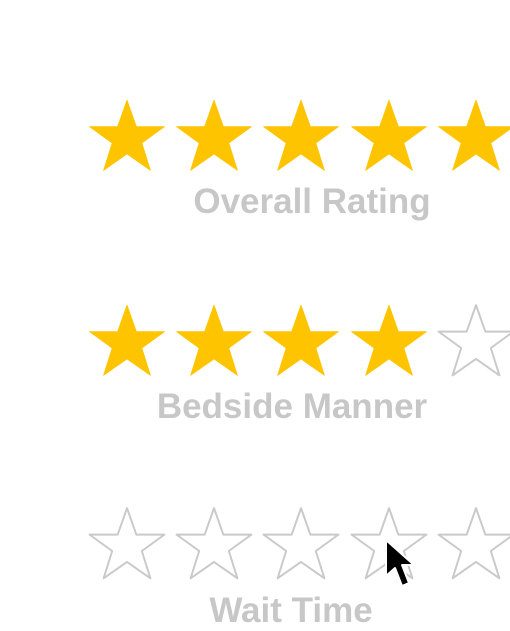 The height and width of the screenshot is (631, 510). I want to click on overall-rating-stars, so click(298, 137).